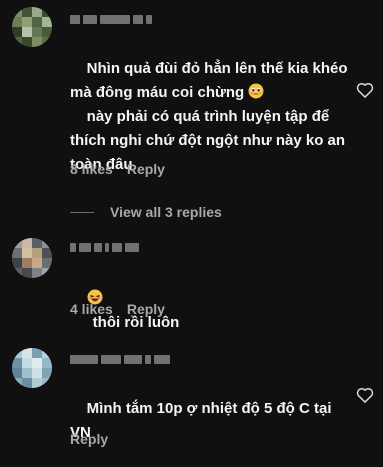  Describe the element at coordinates (117, 169) in the screenshot. I see `comment-meta: 8 likes Reply` at that location.